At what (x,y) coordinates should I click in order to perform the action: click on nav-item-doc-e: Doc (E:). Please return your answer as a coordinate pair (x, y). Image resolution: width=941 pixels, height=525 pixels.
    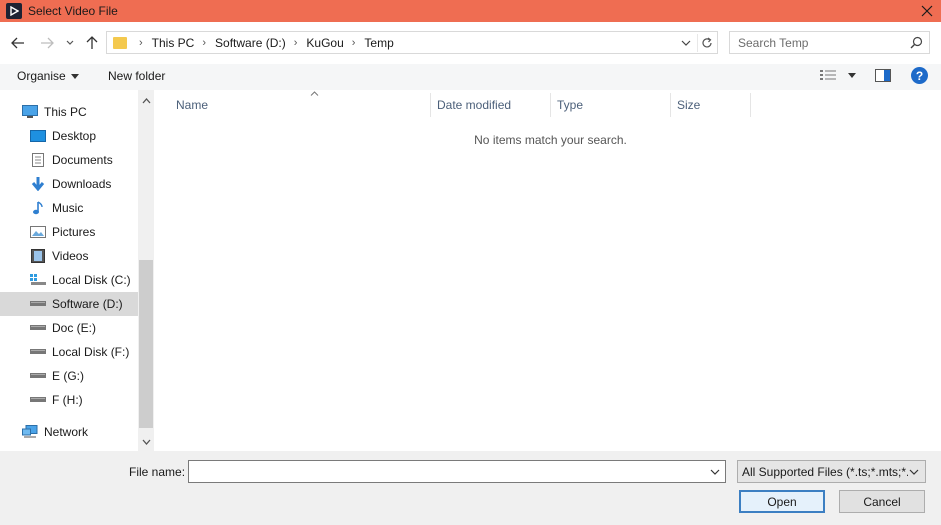
    Looking at the image, I should click on (69, 328).